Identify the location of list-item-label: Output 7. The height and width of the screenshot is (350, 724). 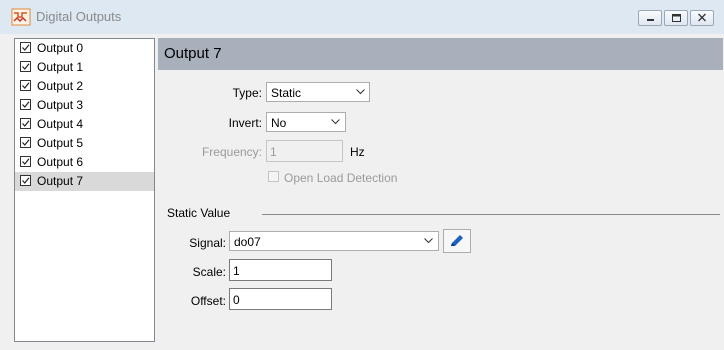
(60, 181).